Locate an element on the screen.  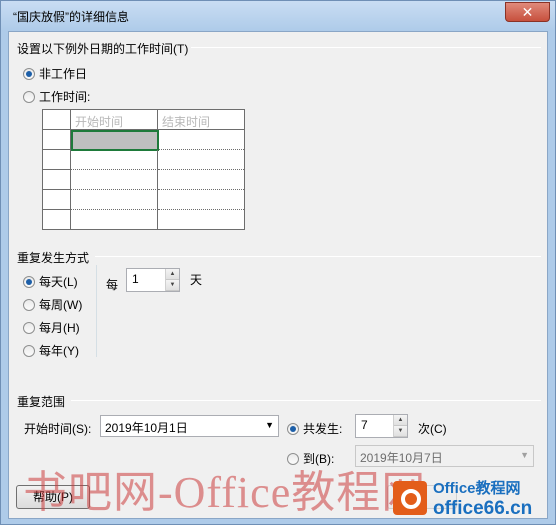
occurrences-unit: 次(C) is located at coordinates (432, 429).